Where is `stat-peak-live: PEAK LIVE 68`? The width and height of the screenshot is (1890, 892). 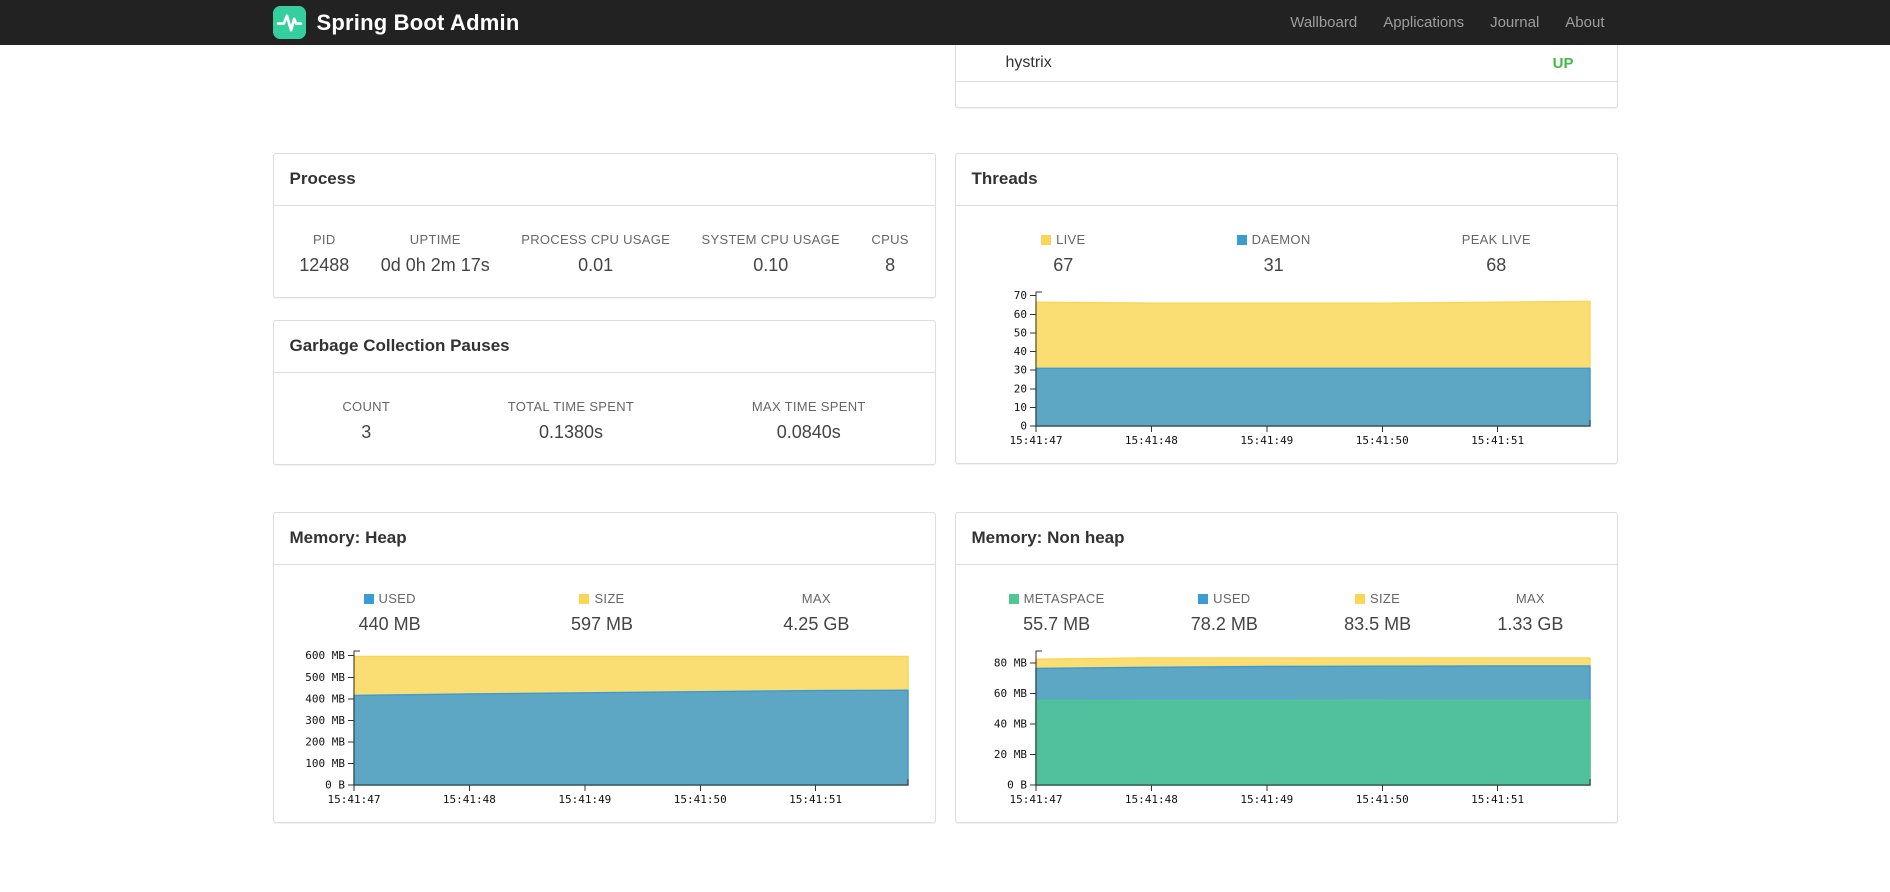 stat-peak-live: PEAK LIVE 68 is located at coordinates (1496, 254).